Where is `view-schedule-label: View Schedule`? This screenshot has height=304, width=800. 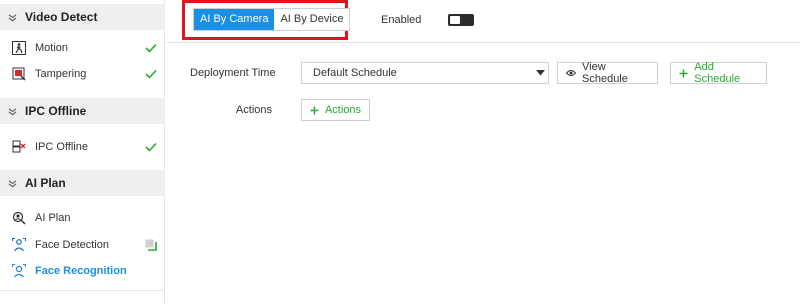
view-schedule-label: View Schedule is located at coordinates (605, 73).